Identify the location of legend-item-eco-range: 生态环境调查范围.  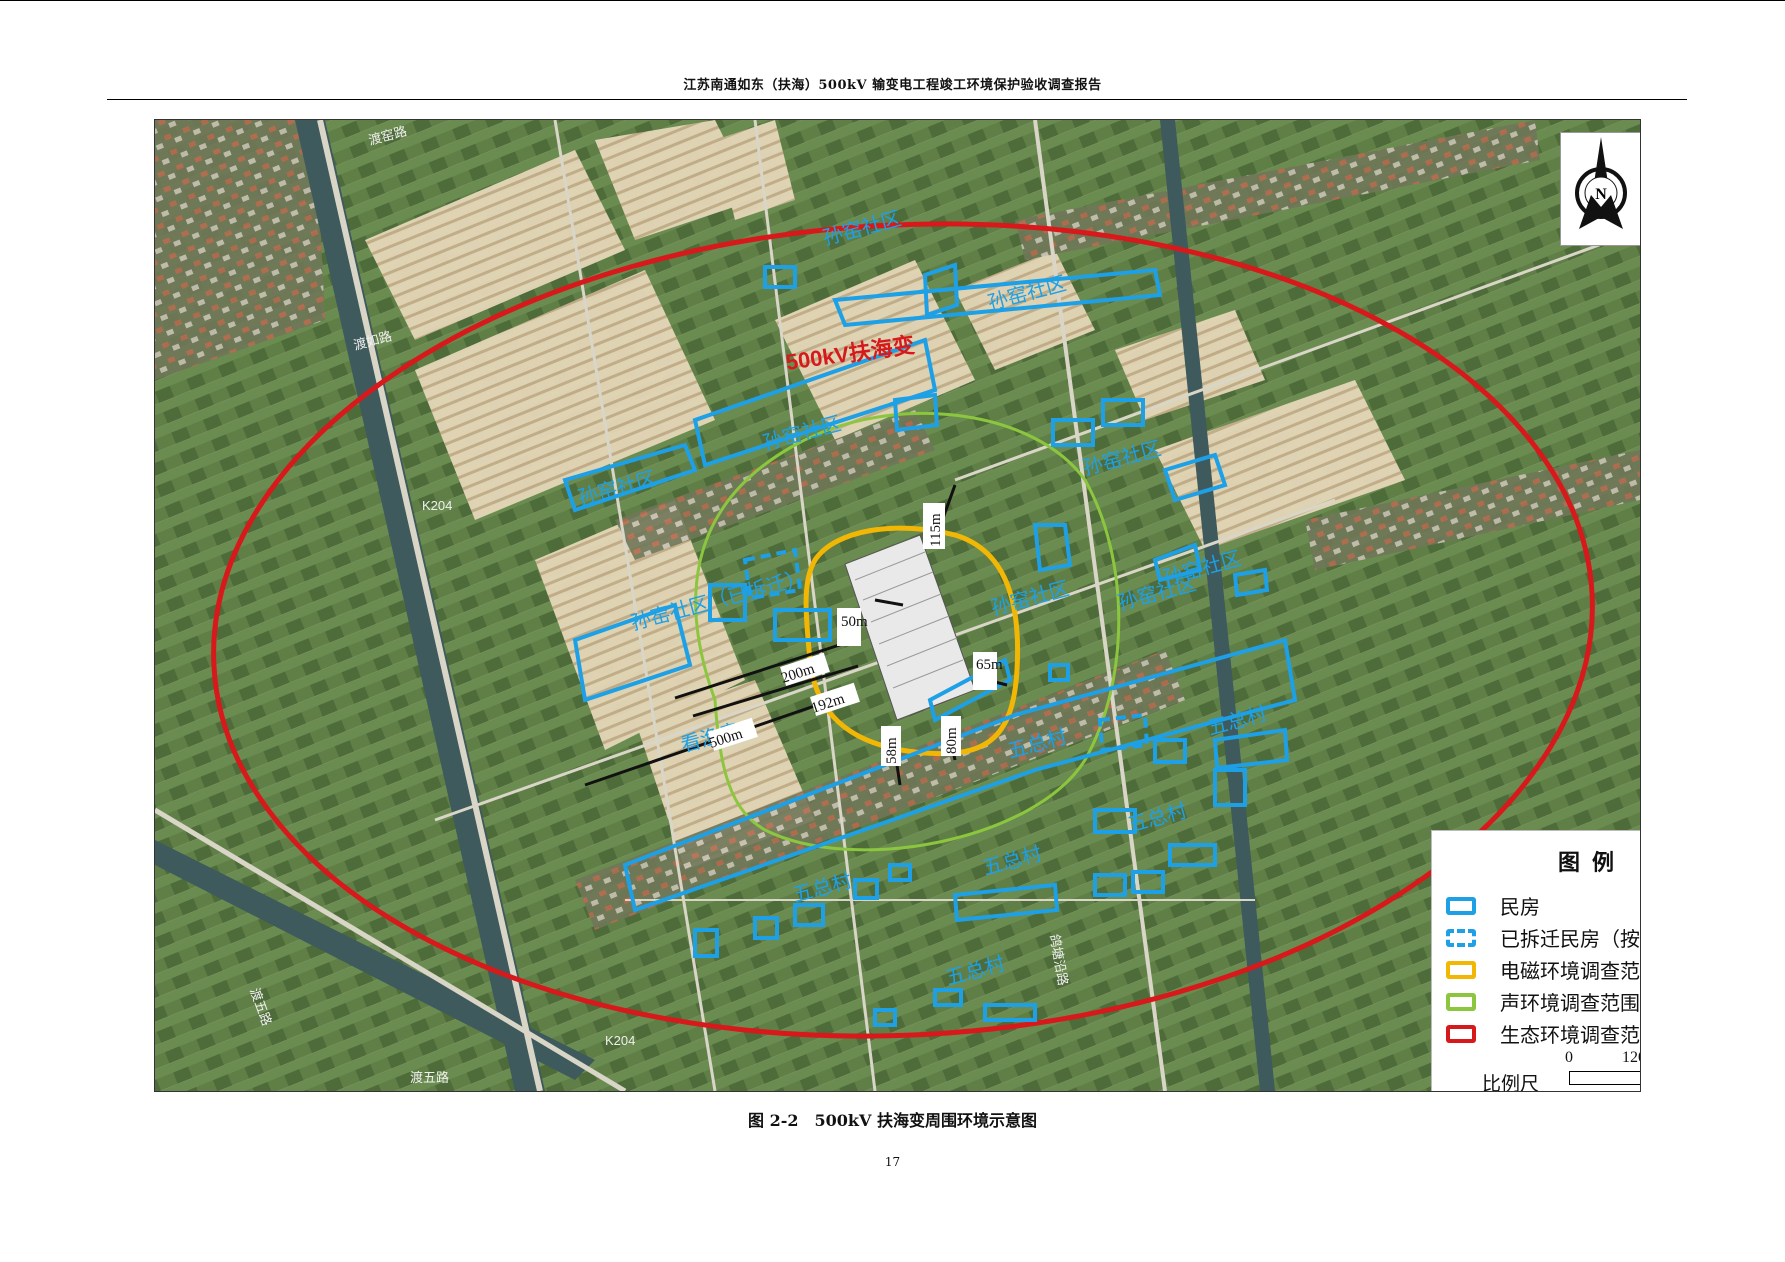
(1543, 1036).